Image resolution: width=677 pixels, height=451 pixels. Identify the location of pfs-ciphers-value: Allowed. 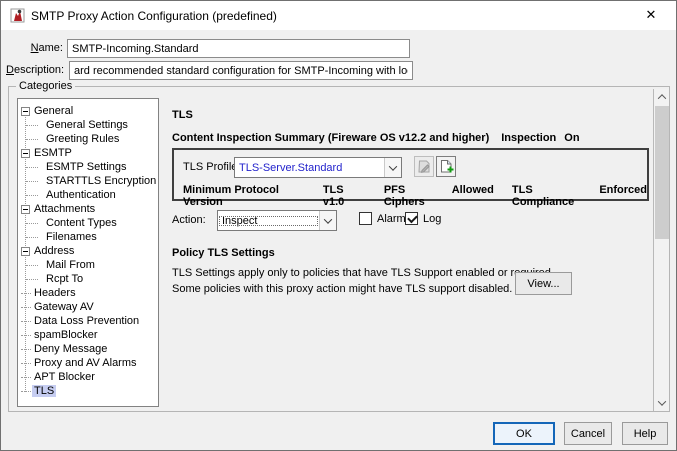
(472, 190).